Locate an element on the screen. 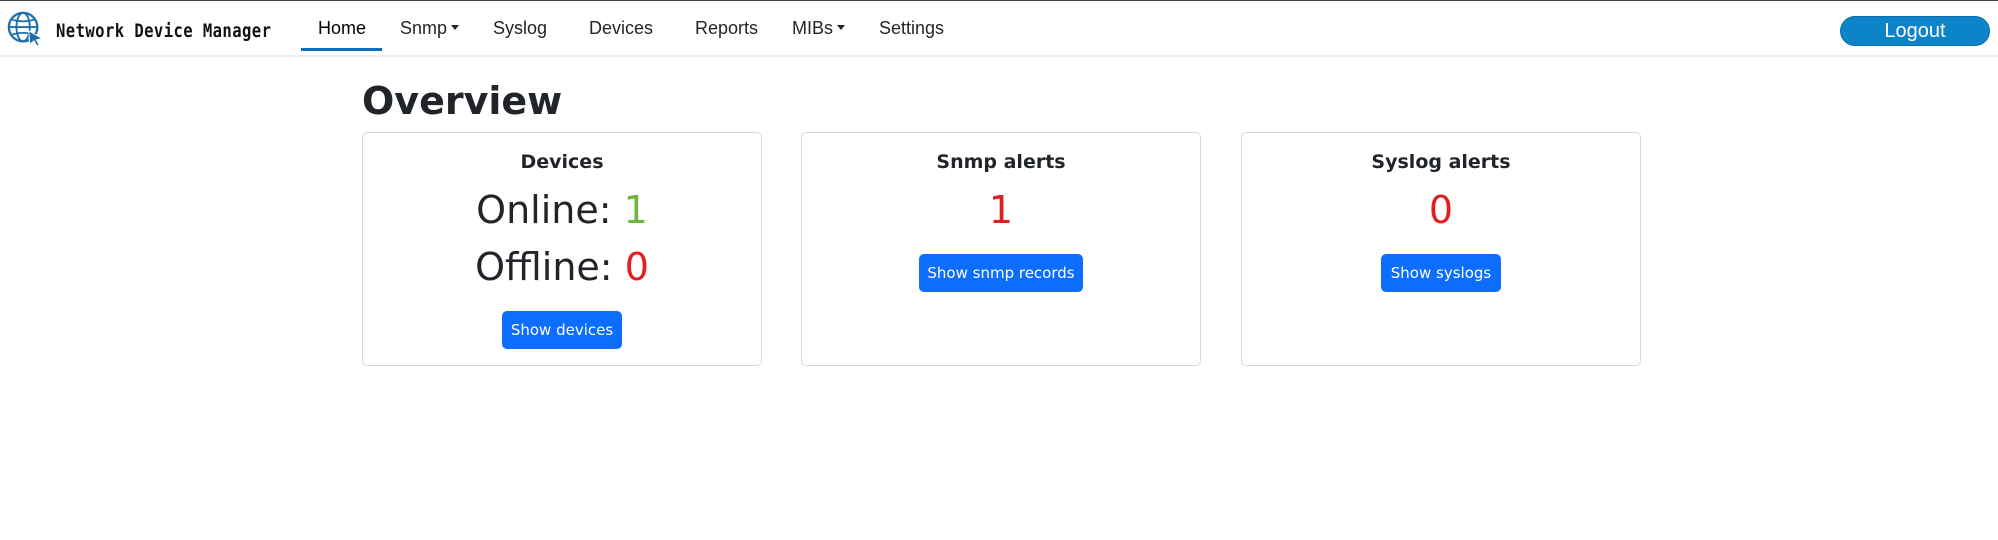 This screenshot has width=1998, height=540. snmp-alert-count: 1 is located at coordinates (1001, 210).